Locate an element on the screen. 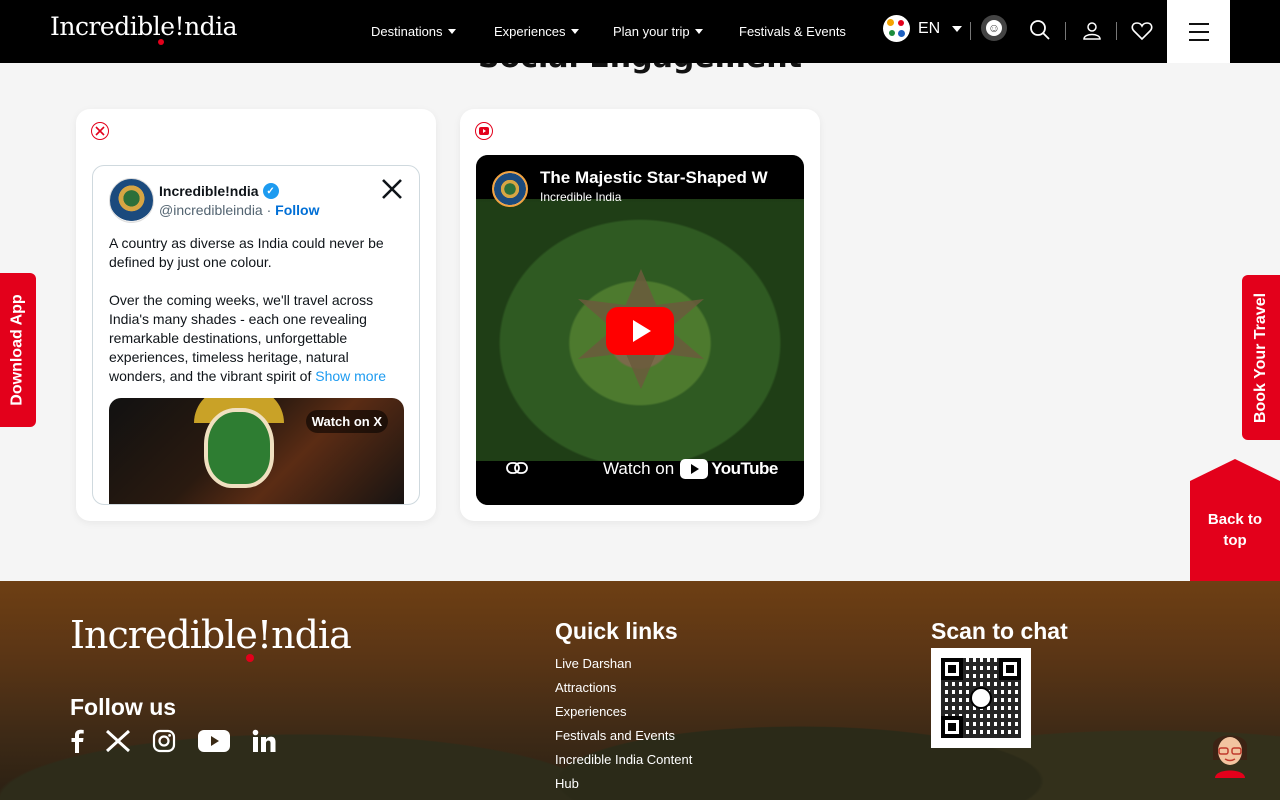  download-app-tab: Download App is located at coordinates (18, 350).